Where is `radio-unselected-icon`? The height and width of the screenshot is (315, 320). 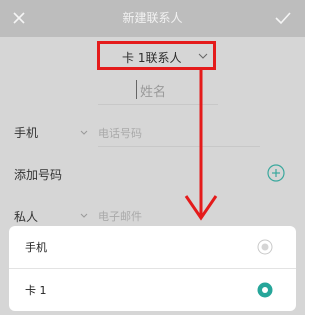 radio-unselected-icon is located at coordinates (265, 247).